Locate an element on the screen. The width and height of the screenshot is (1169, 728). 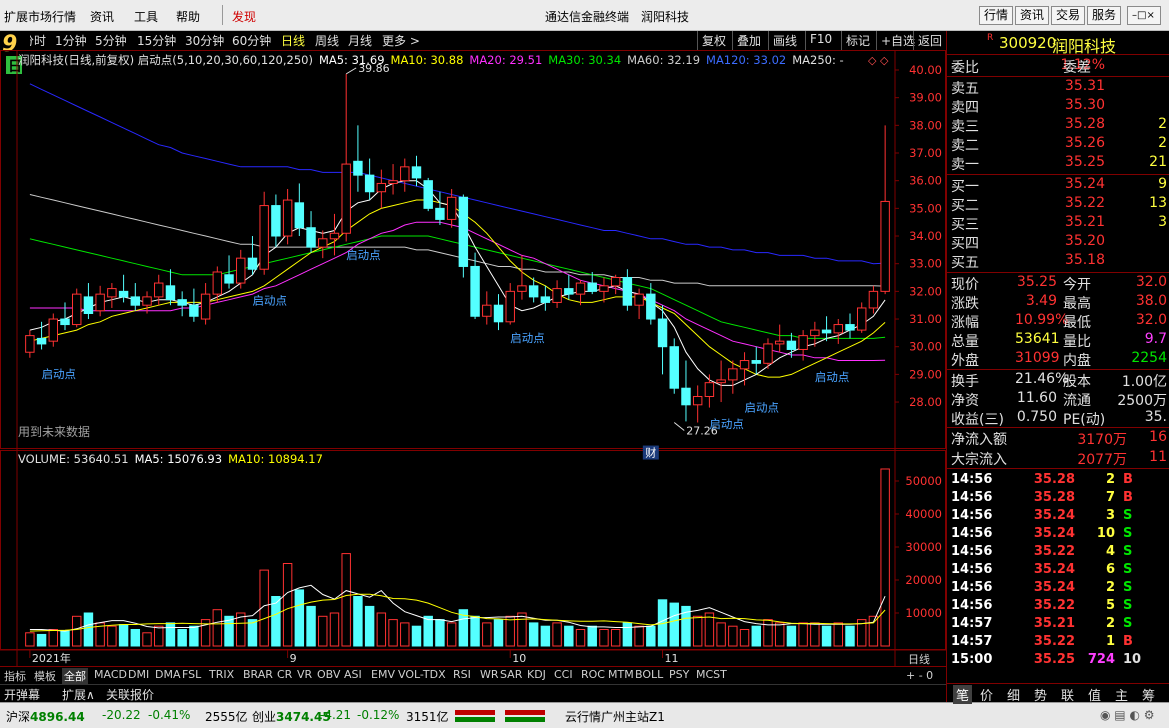
panel-tab: 价 is located at coordinates (986, 694).